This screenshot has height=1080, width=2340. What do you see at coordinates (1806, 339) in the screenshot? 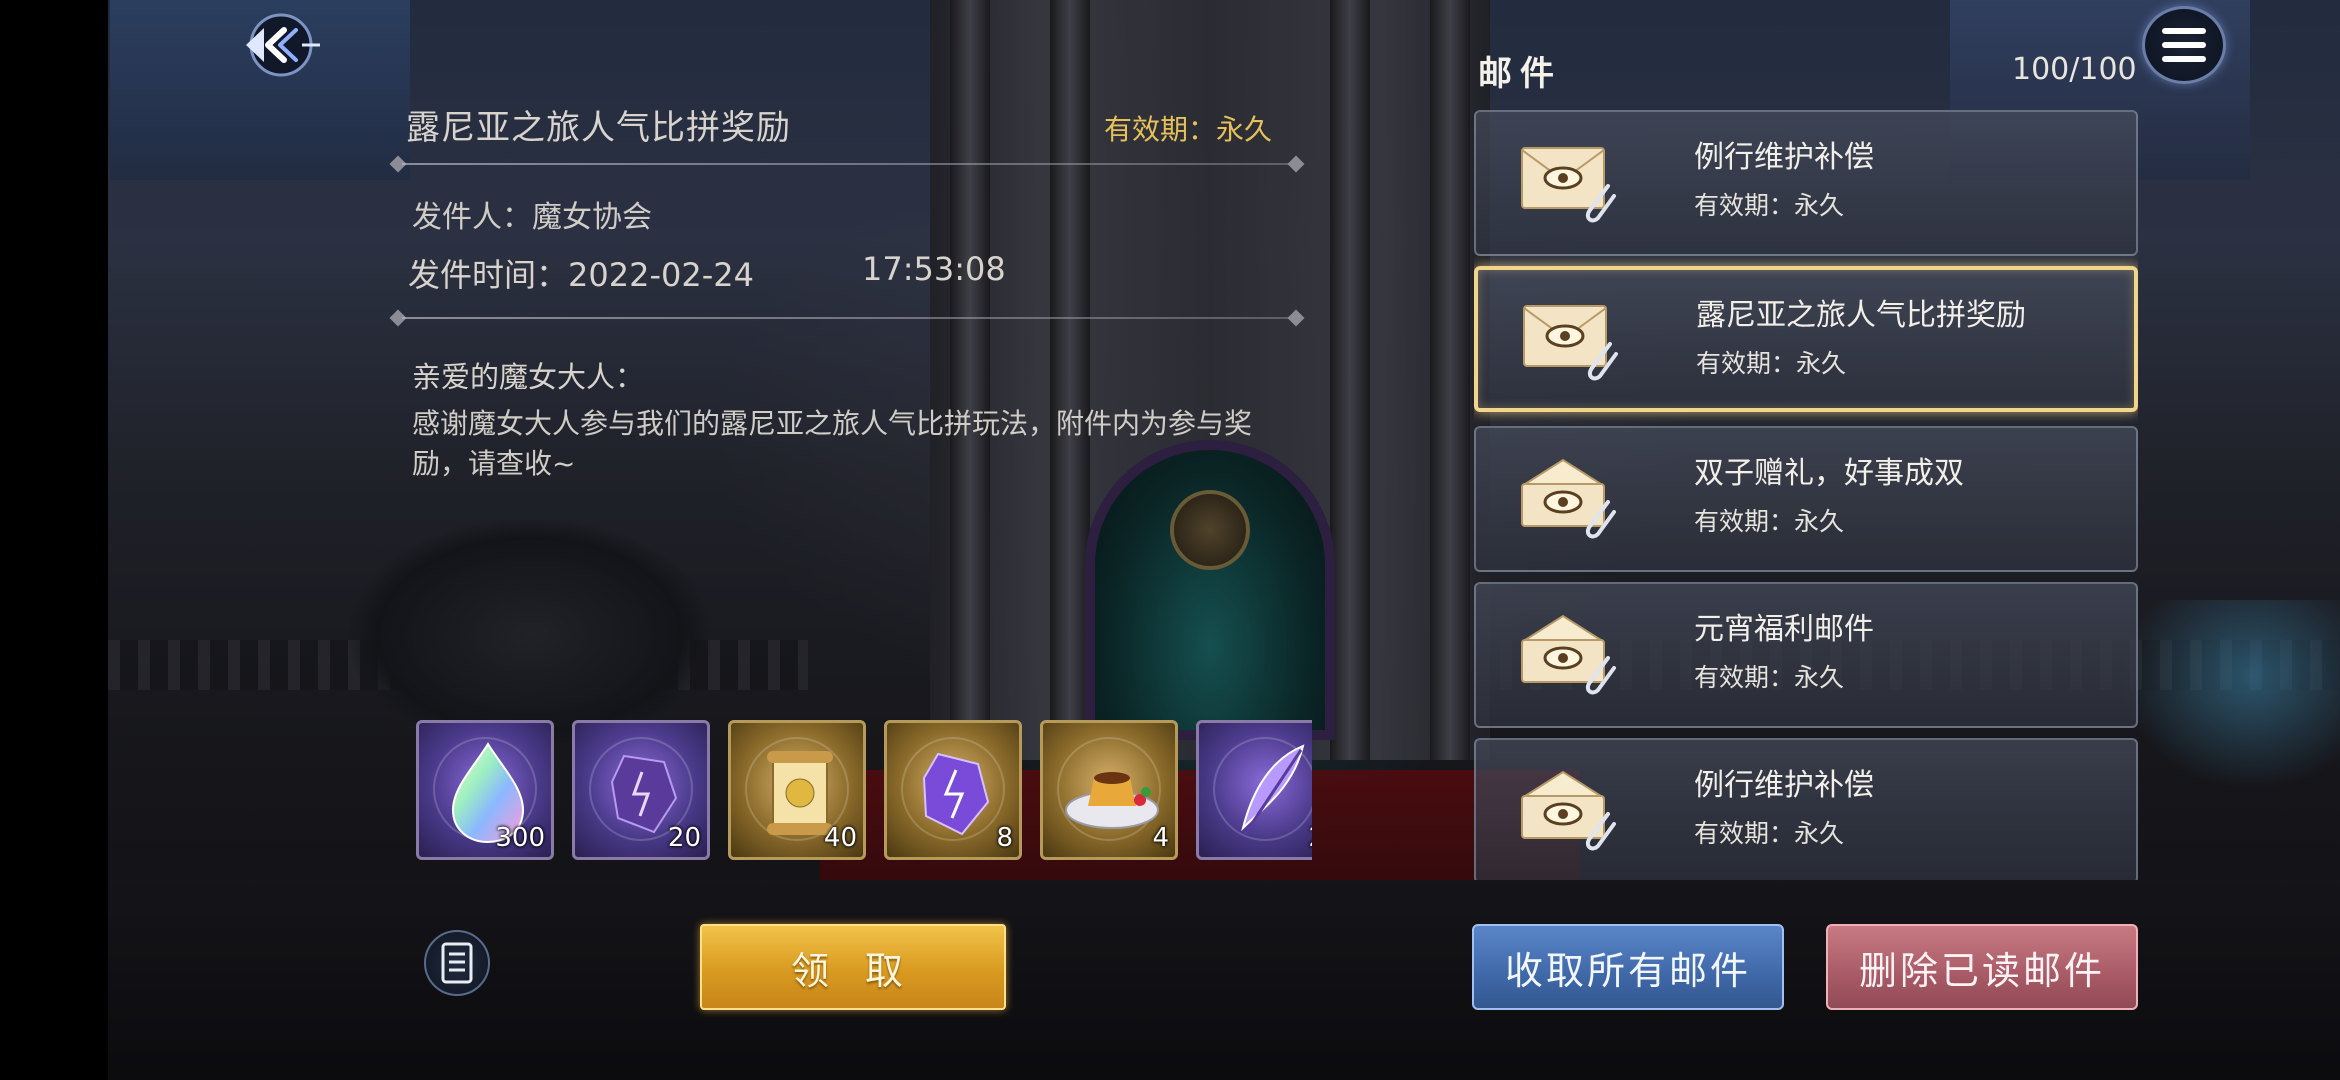
I see `mail-list-item-selected: 露尼亚之旅人气比拼奖励 有效期：永久` at bounding box center [1806, 339].